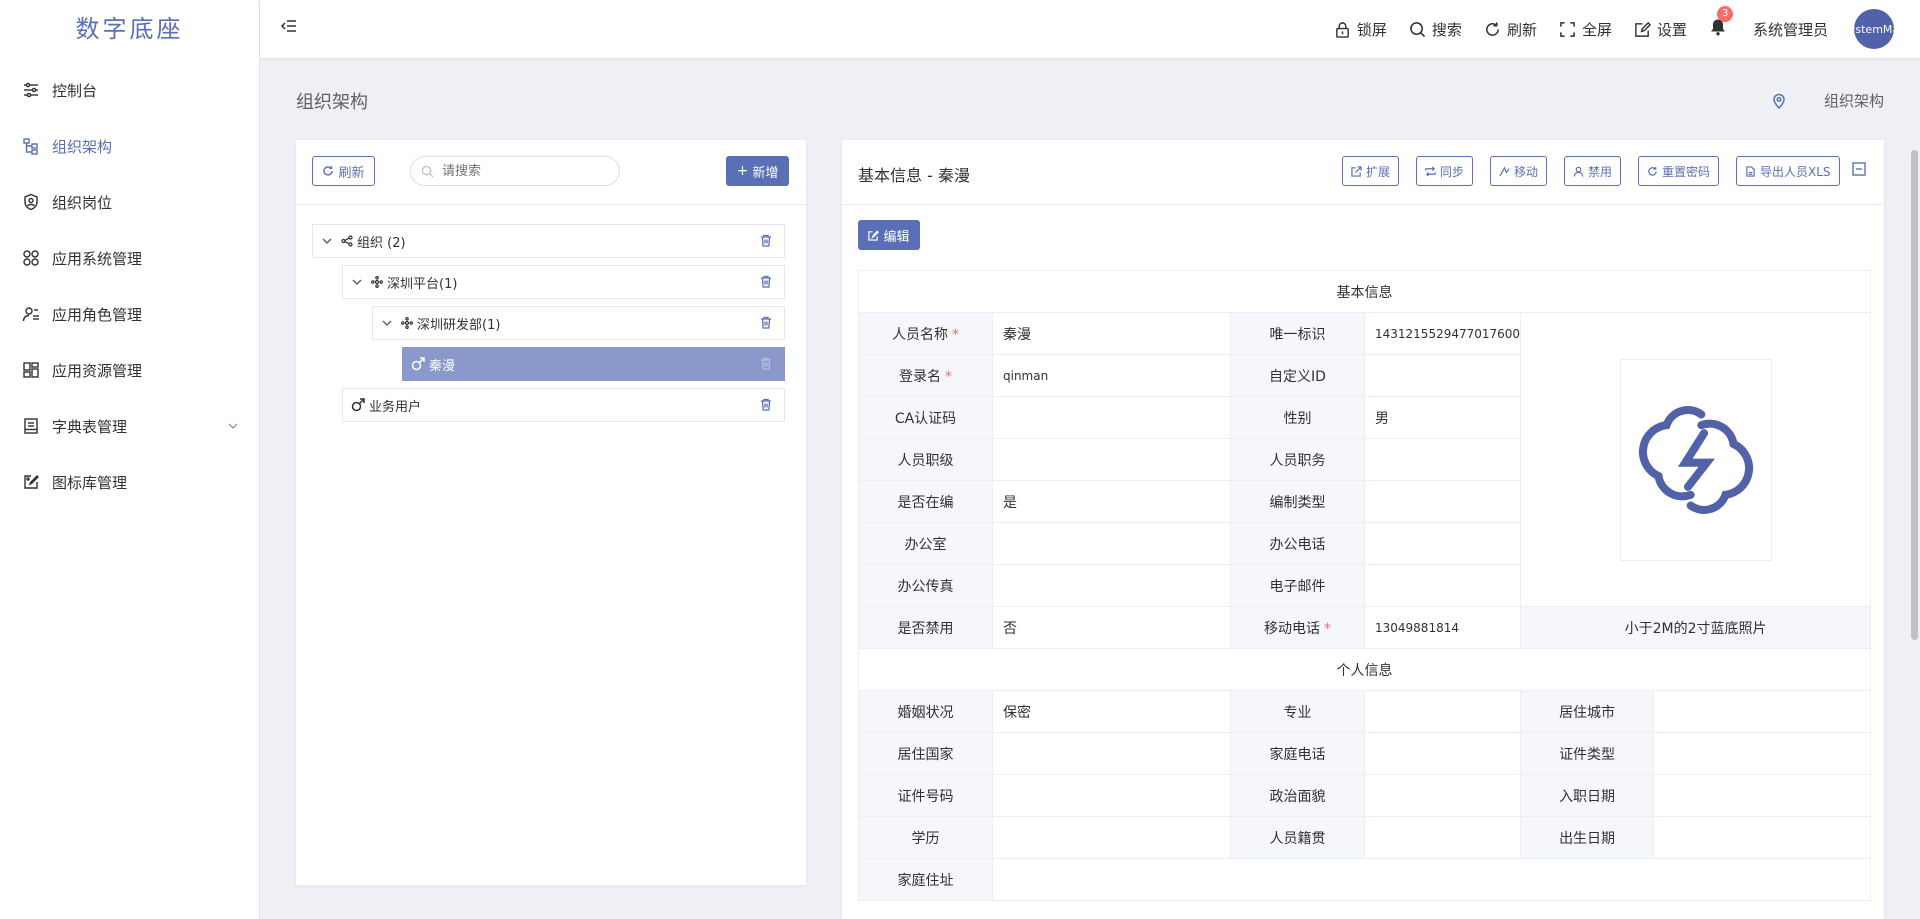  Describe the element at coordinates (925, 837) in the screenshot. I see `education-label: 学历` at that location.